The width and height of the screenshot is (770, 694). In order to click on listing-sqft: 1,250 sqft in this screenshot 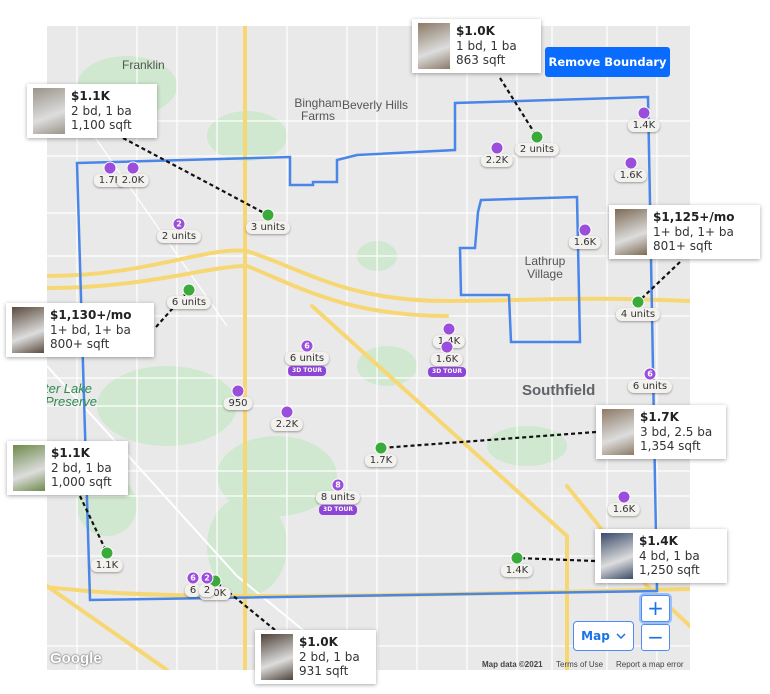, I will do `click(669, 570)`.